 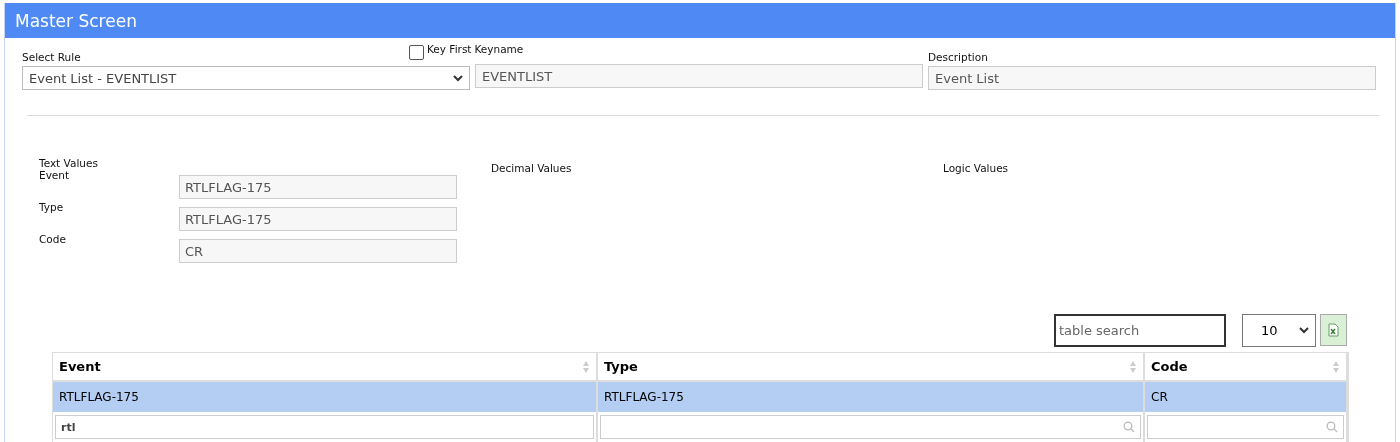 I want to click on table-search-field: table search, so click(x=1140, y=330).